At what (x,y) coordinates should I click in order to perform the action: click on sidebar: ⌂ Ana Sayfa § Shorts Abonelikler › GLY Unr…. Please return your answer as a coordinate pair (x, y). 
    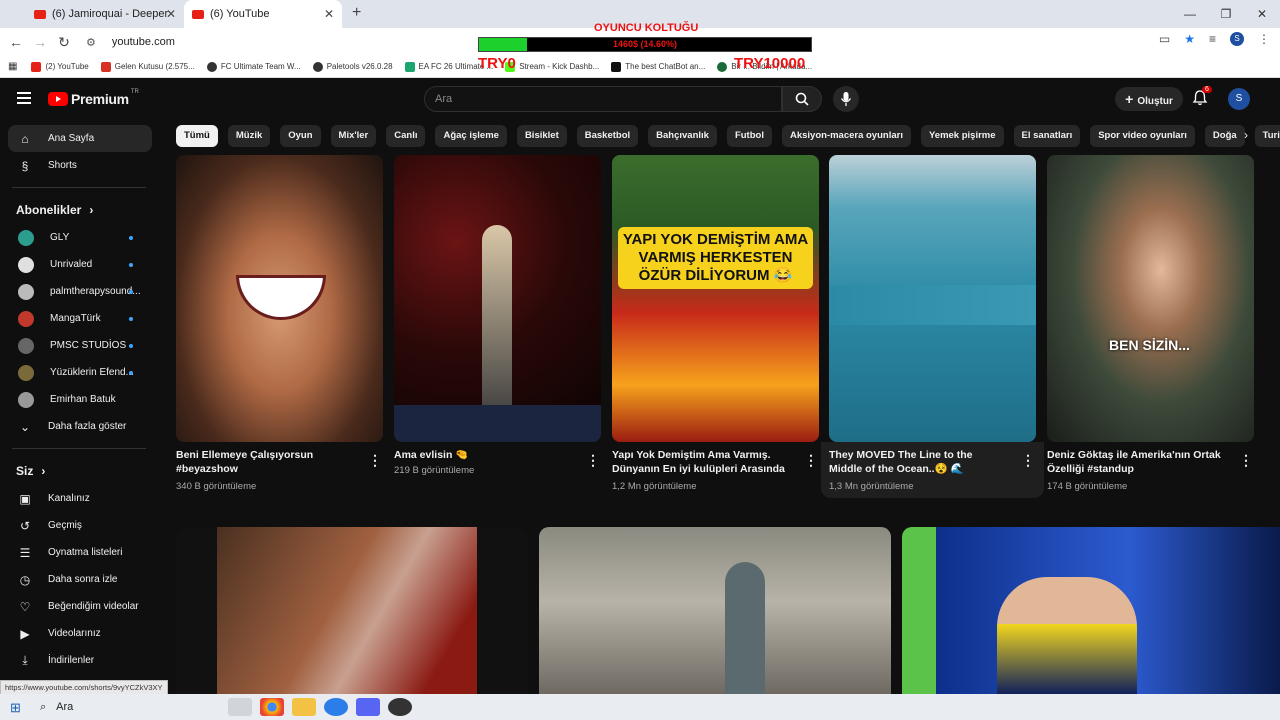
    Looking at the image, I should click on (79, 406).